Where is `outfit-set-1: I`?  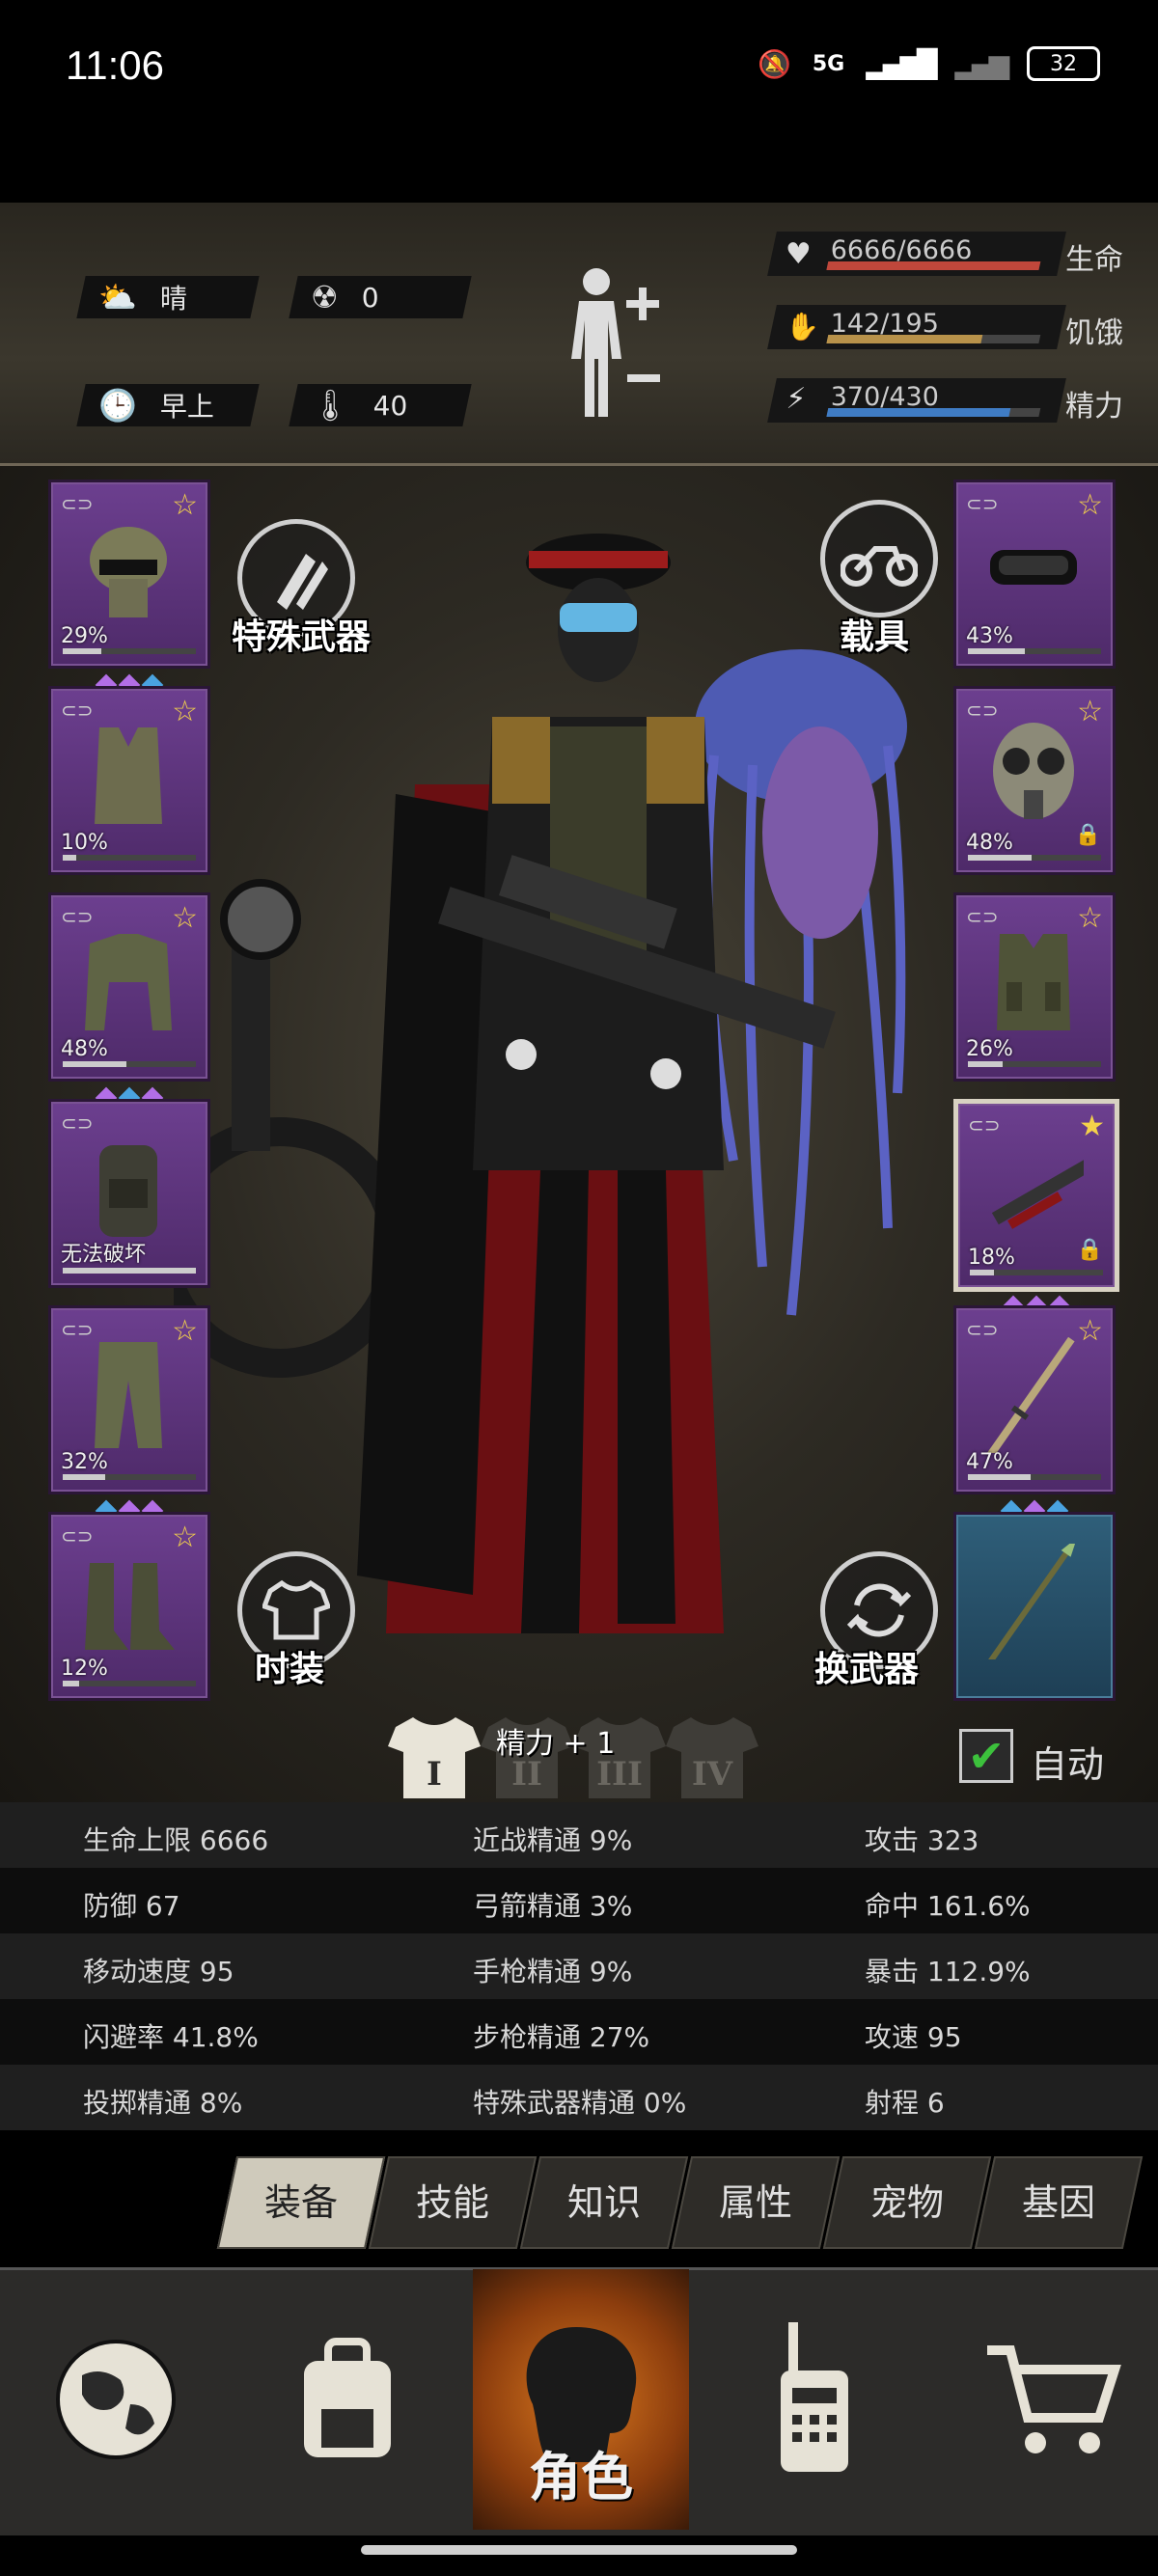 outfit-set-1: I is located at coordinates (434, 1757).